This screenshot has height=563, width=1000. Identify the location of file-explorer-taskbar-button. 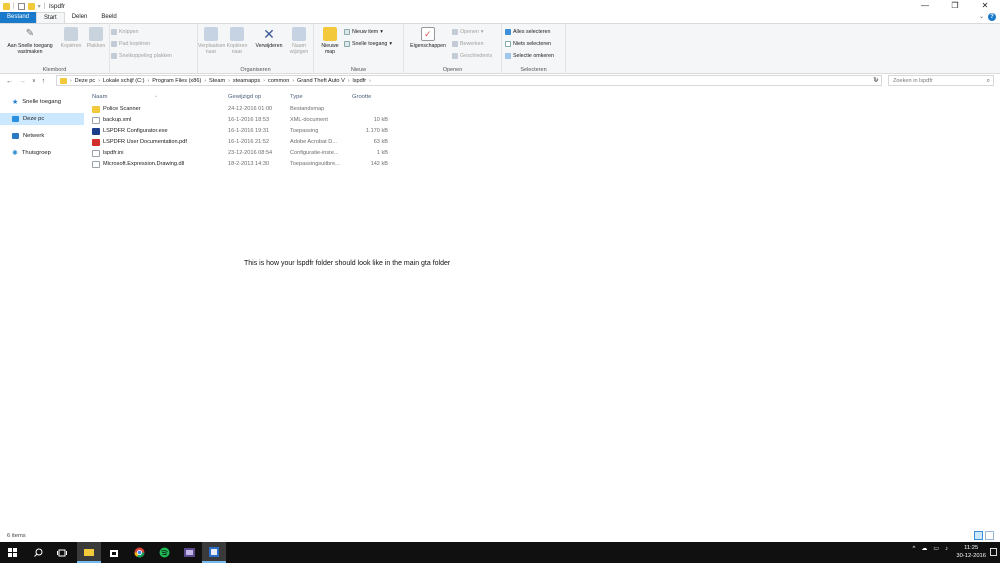
(89, 552).